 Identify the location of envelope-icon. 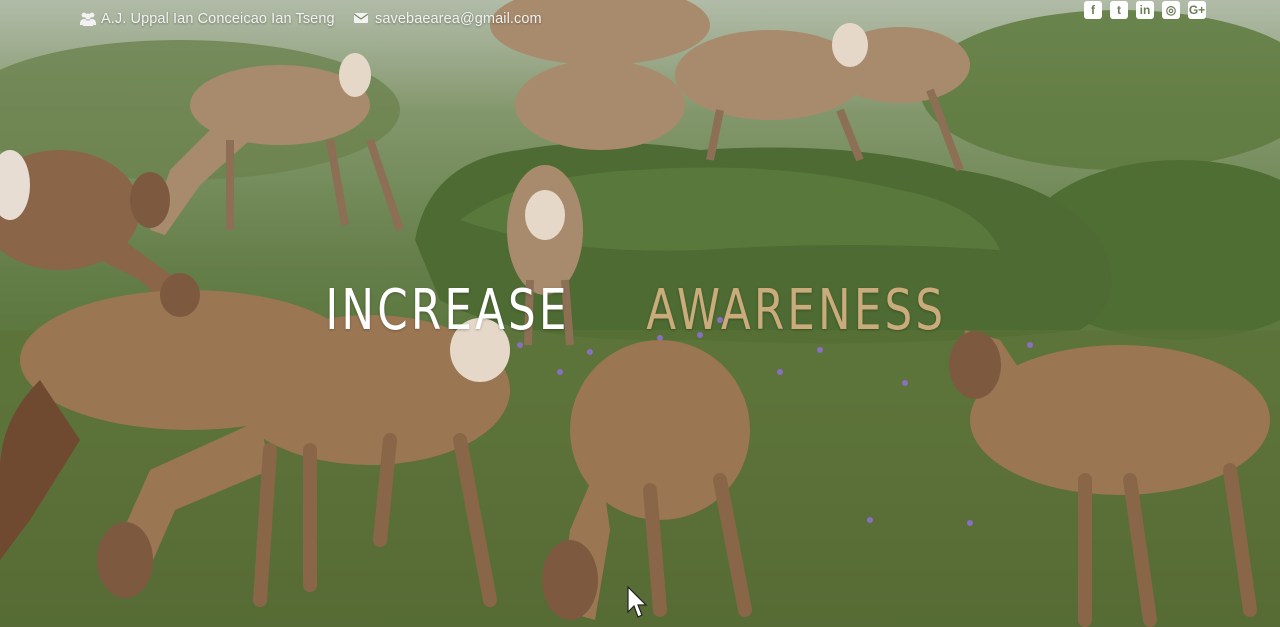
(362, 19).